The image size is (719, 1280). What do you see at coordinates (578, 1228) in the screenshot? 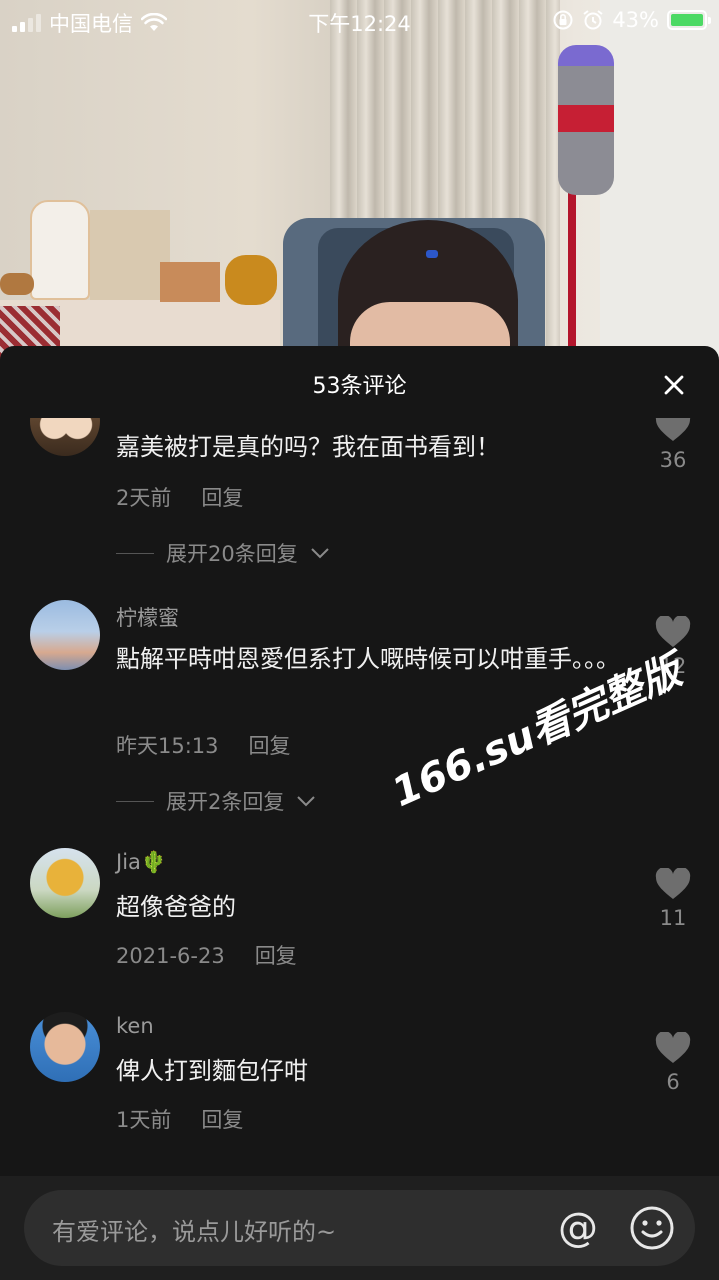
I see `mention-button: @` at bounding box center [578, 1228].